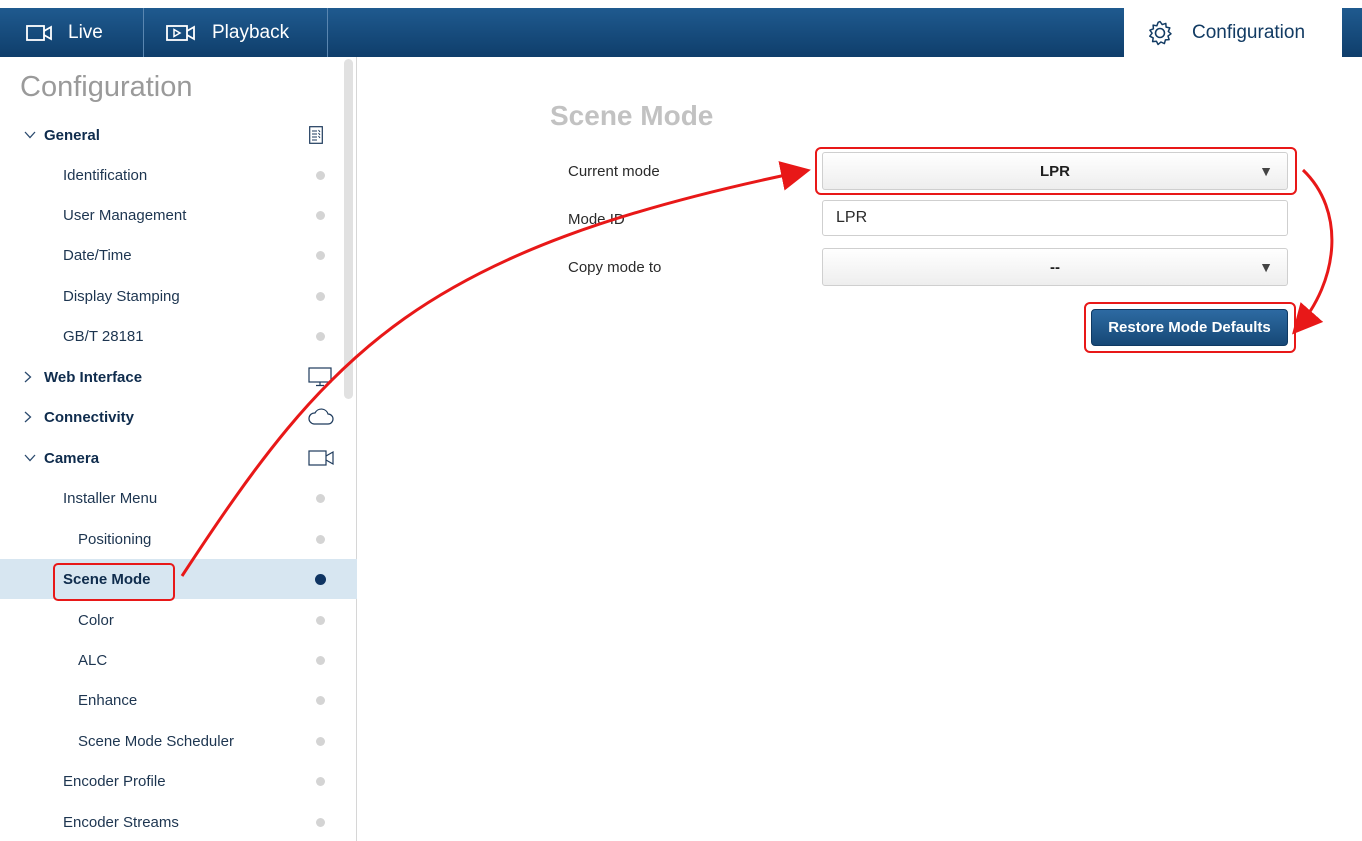 Image resolution: width=1362 pixels, height=841 pixels. What do you see at coordinates (614, 171) in the screenshot?
I see `current-mode-label: Current mode` at bounding box center [614, 171].